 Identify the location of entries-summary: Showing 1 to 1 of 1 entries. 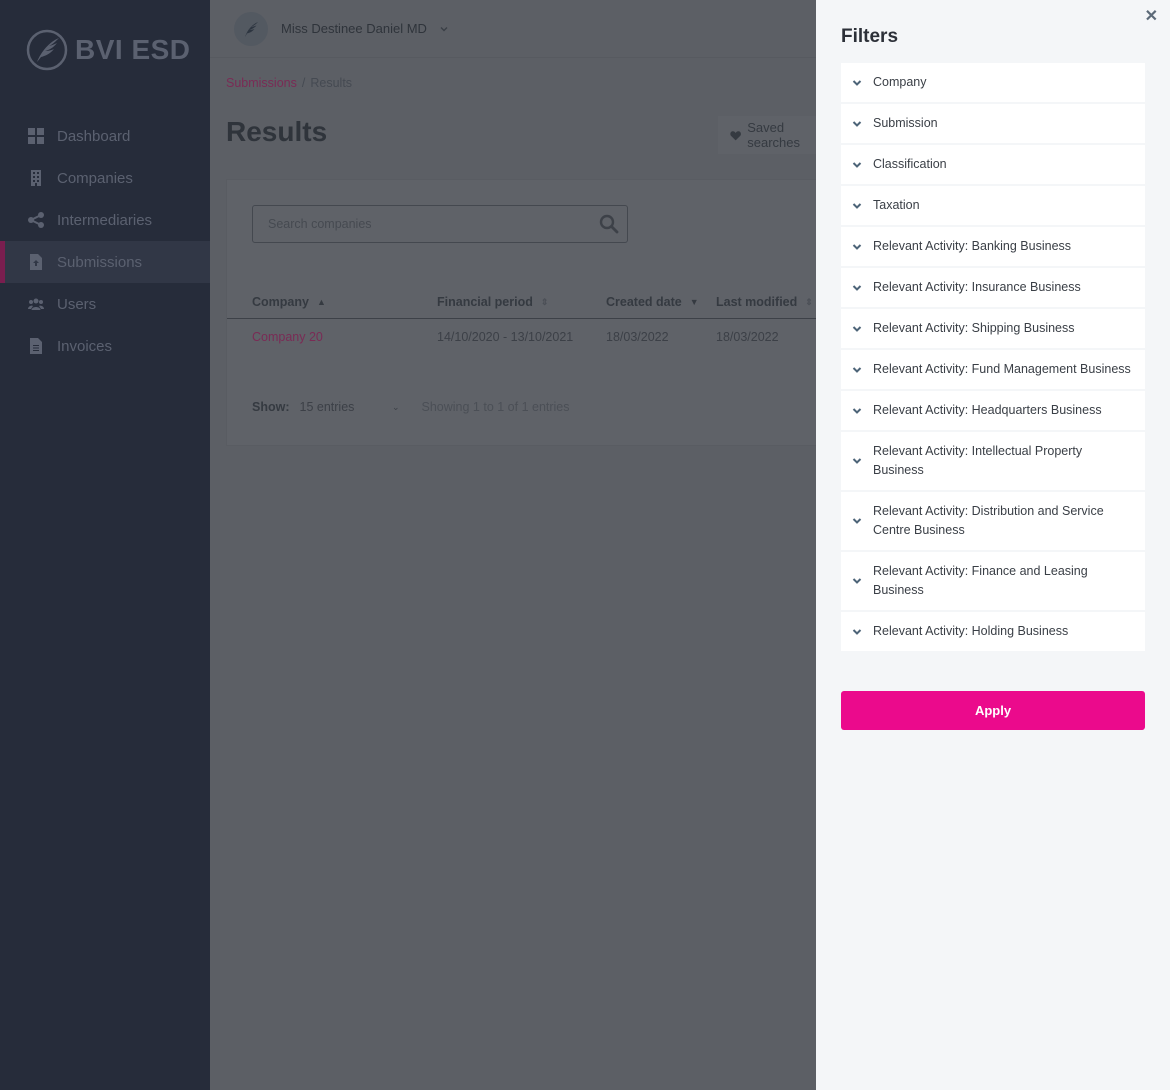
(495, 407).